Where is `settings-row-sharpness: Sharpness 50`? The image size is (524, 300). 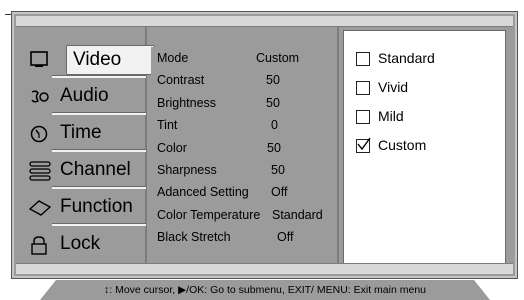 settings-row-sharpness: Sharpness 50 is located at coordinates (243, 170).